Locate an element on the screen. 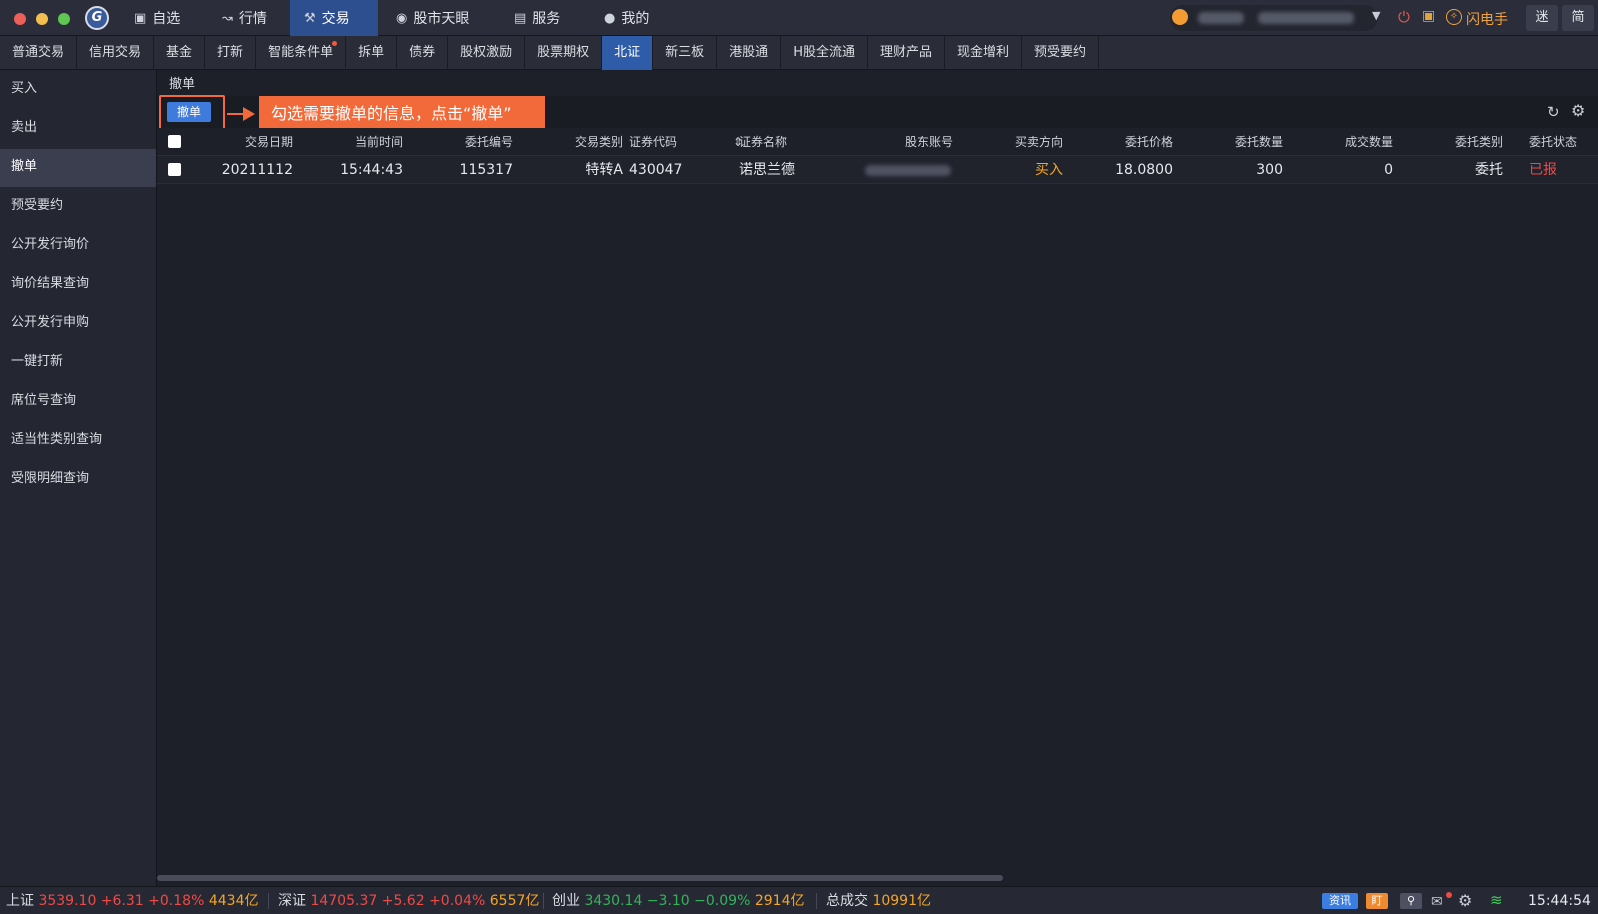 The width and height of the screenshot is (1598, 914). nav-quotes: ↝ 行情 is located at coordinates (251, 18).